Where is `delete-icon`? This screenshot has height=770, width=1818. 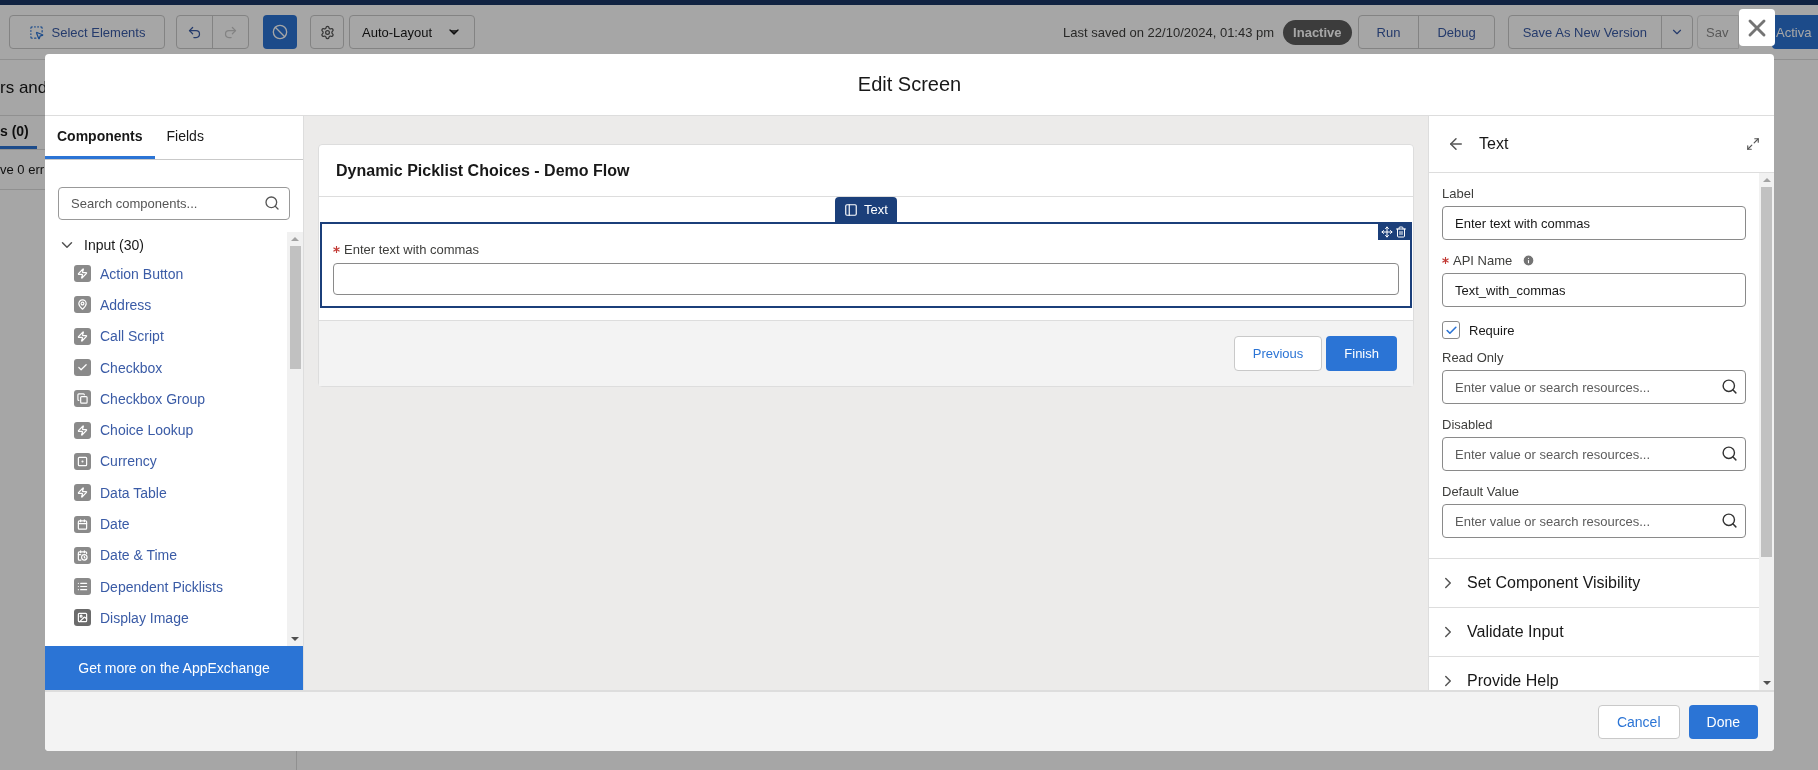 delete-icon is located at coordinates (1401, 232).